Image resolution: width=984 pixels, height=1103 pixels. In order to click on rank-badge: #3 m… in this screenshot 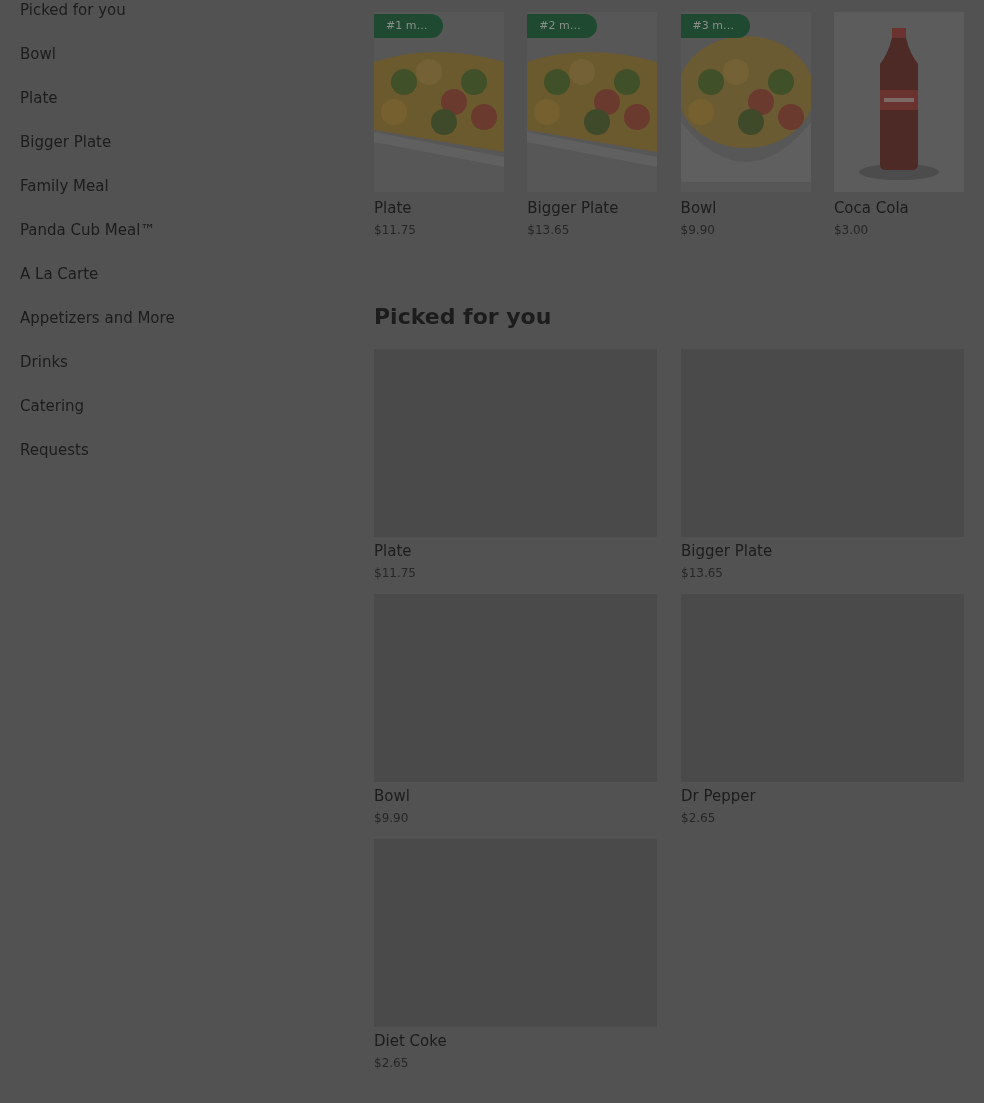, I will do `click(715, 26)`.